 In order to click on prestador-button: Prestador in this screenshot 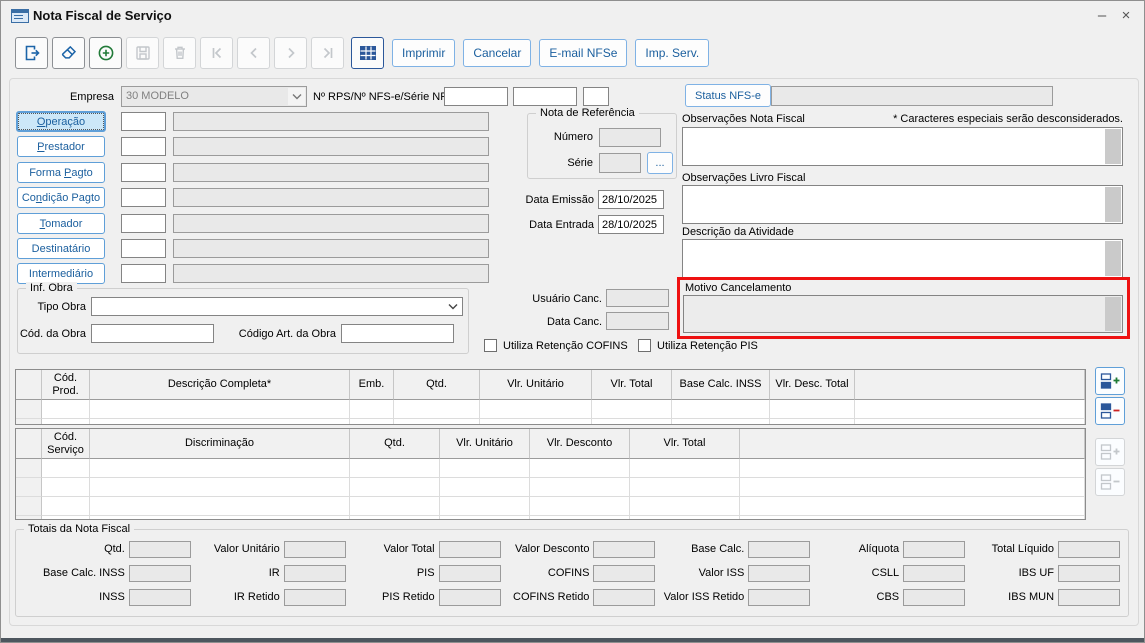, I will do `click(61, 146)`.